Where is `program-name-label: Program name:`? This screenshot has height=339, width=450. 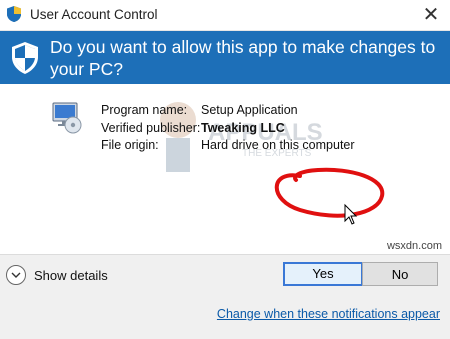 program-name-label: Program name: is located at coordinates (144, 110).